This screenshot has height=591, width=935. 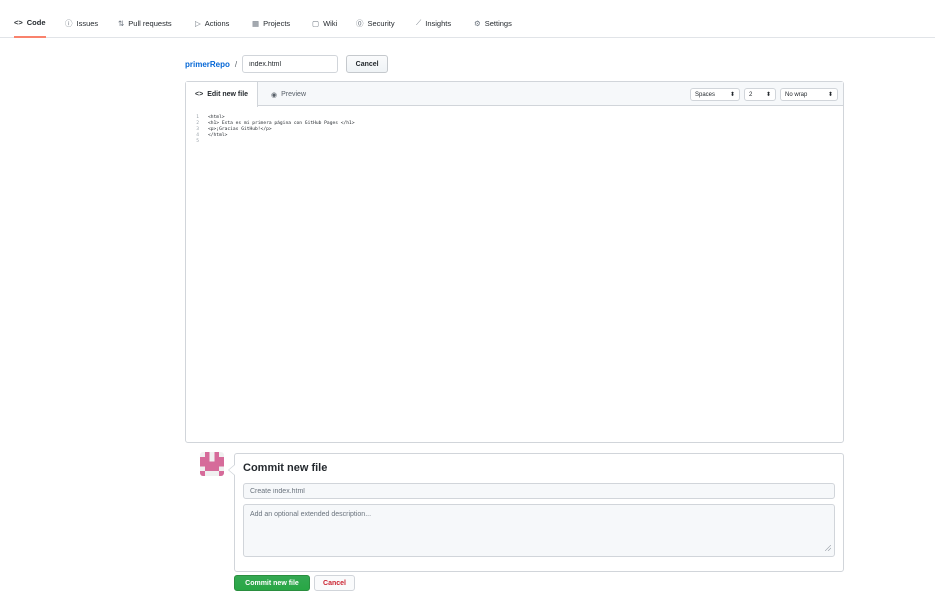 I want to click on avatar, so click(x=212, y=464).